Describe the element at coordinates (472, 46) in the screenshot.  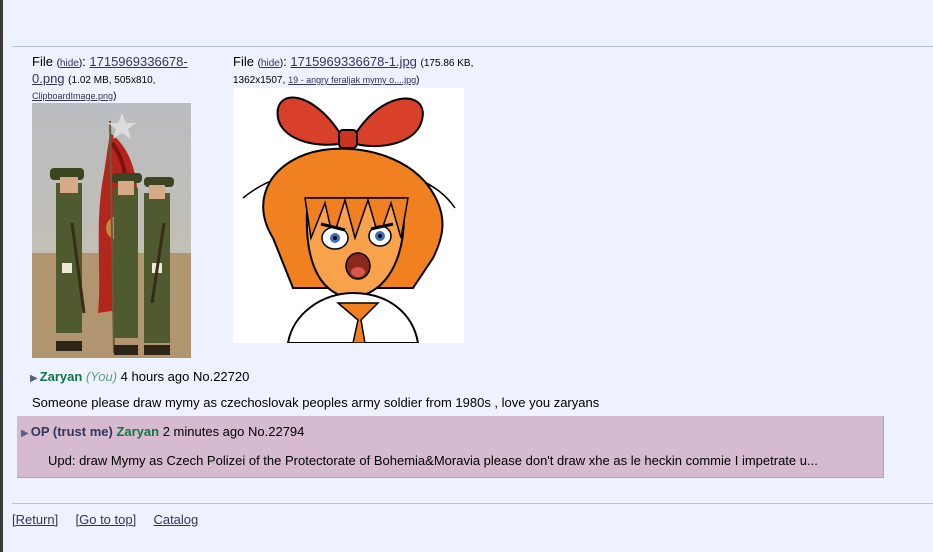
I see `top-divider` at that location.